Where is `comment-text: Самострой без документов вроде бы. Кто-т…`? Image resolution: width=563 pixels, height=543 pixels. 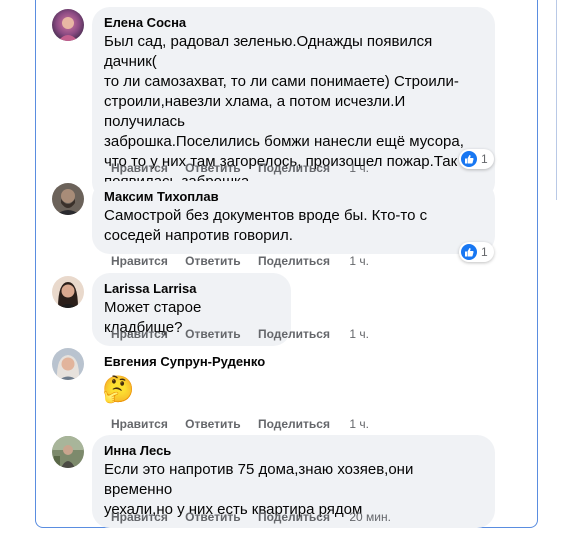
comment-text: Самострой без документов вроде бы. Кто-т… is located at coordinates (266, 225).